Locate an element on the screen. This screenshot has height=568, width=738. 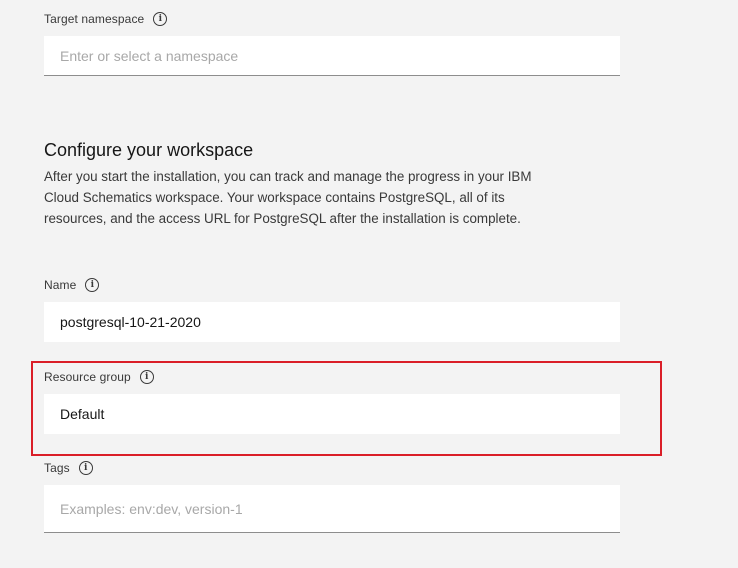
tags-label-row: Tags i is located at coordinates (68, 468).